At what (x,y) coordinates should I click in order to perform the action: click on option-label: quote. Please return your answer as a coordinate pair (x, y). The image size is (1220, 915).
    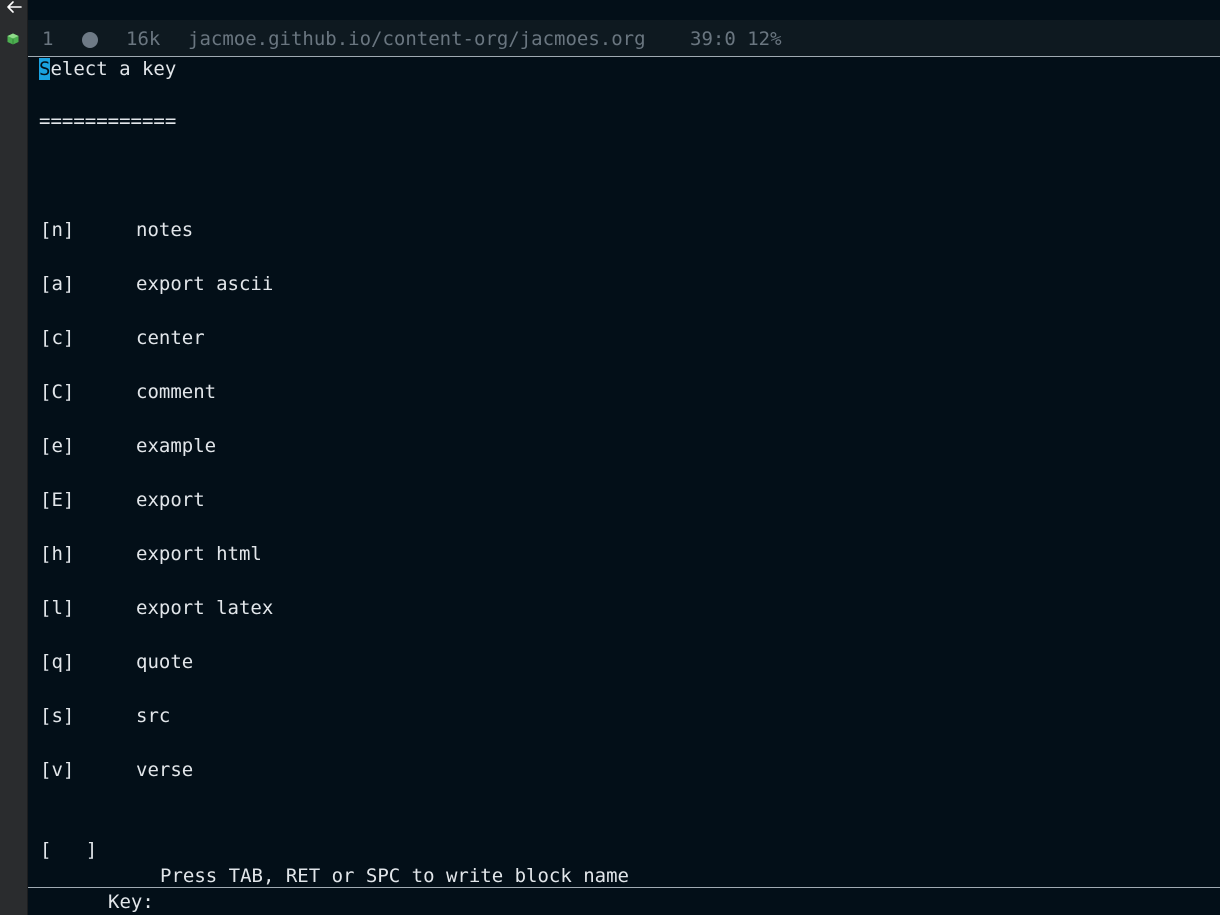
    Looking at the image, I should click on (165, 662).